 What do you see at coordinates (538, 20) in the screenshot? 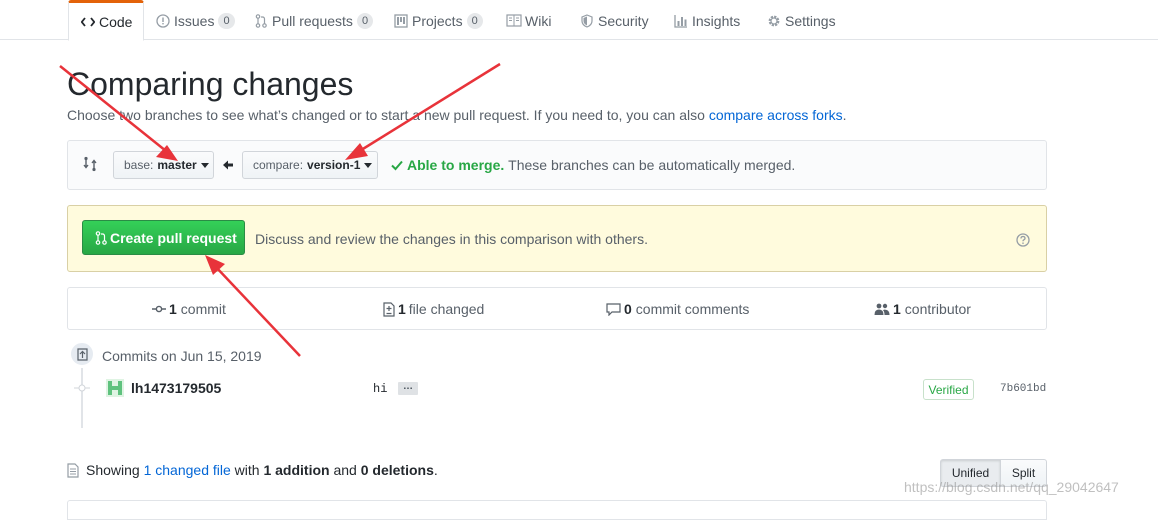
I see `tab-wiki-label: Wiki` at bounding box center [538, 20].